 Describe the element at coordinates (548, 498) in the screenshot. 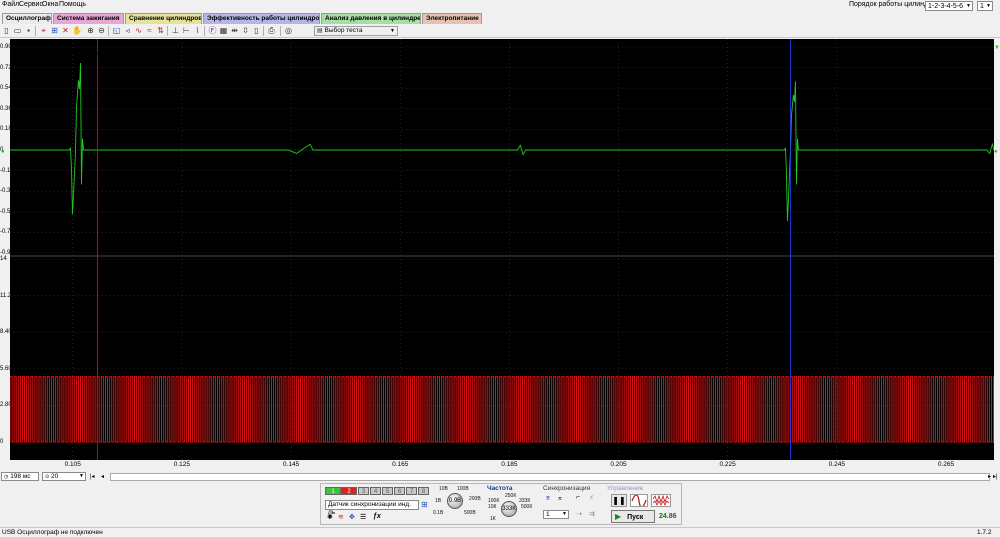

I see `rising-edge-icon: ⌆` at that location.